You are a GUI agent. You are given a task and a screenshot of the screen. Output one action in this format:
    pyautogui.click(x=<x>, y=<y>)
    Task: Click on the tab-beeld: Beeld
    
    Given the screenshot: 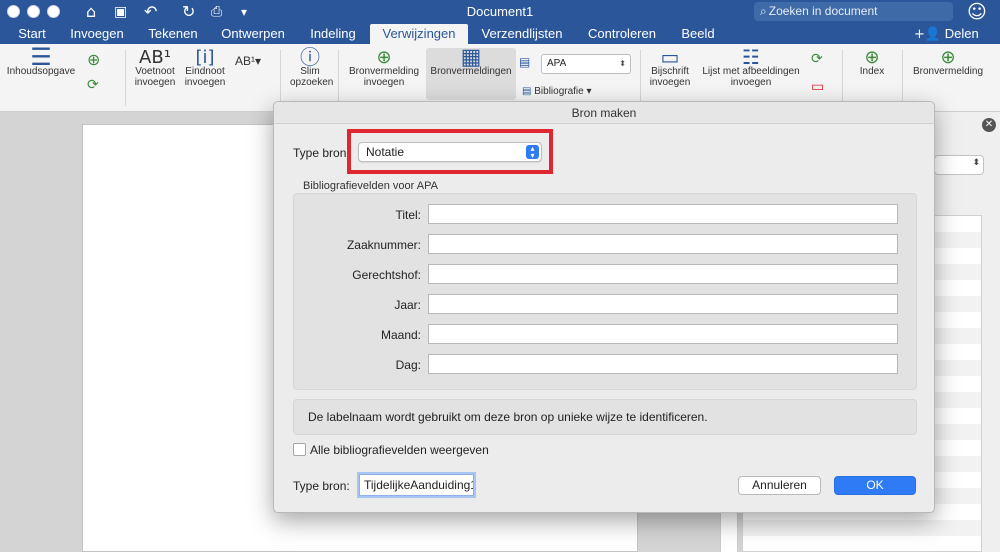 What is the action you would take?
    pyautogui.click(x=698, y=34)
    